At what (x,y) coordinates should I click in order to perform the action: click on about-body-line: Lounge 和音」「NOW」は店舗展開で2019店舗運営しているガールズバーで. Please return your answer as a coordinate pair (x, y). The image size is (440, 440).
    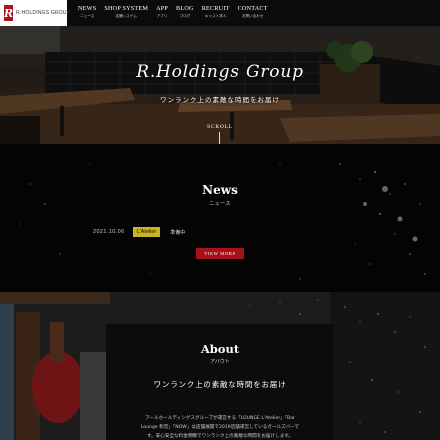
    Looking at the image, I should click on (220, 427).